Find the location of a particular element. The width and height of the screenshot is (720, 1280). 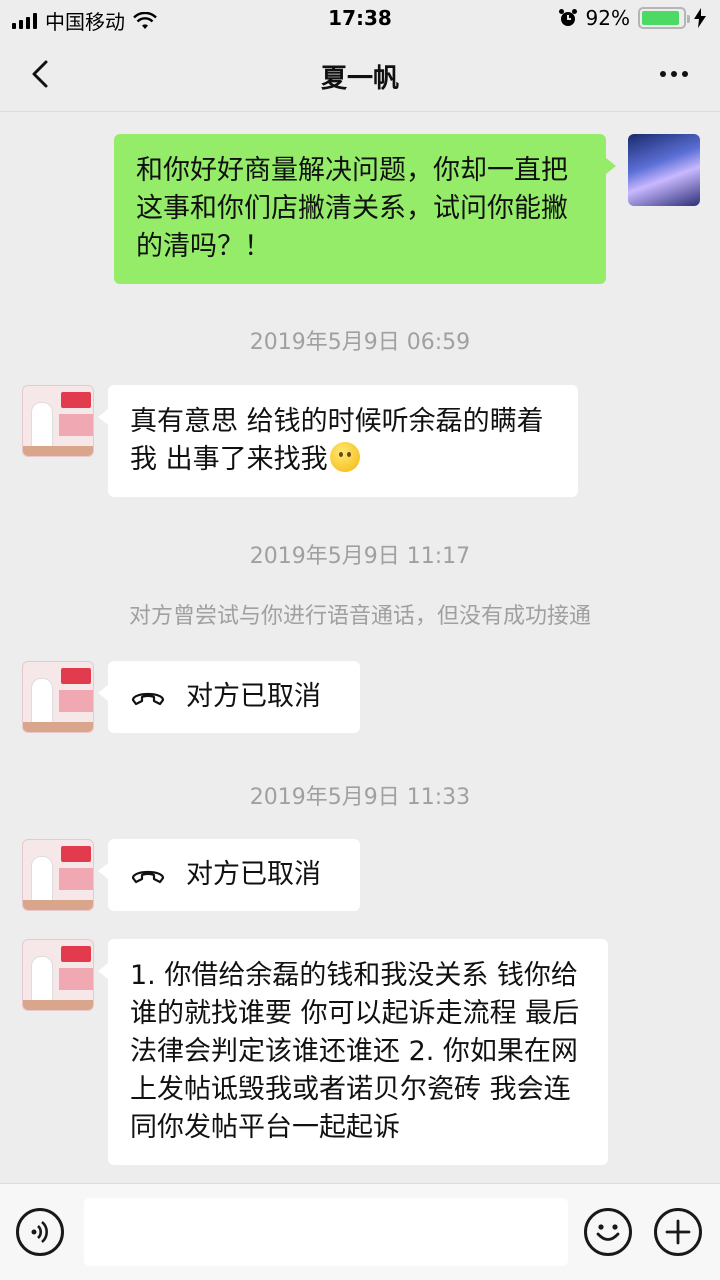

timestamp: 2019年5月9日 11:17 is located at coordinates (360, 556).